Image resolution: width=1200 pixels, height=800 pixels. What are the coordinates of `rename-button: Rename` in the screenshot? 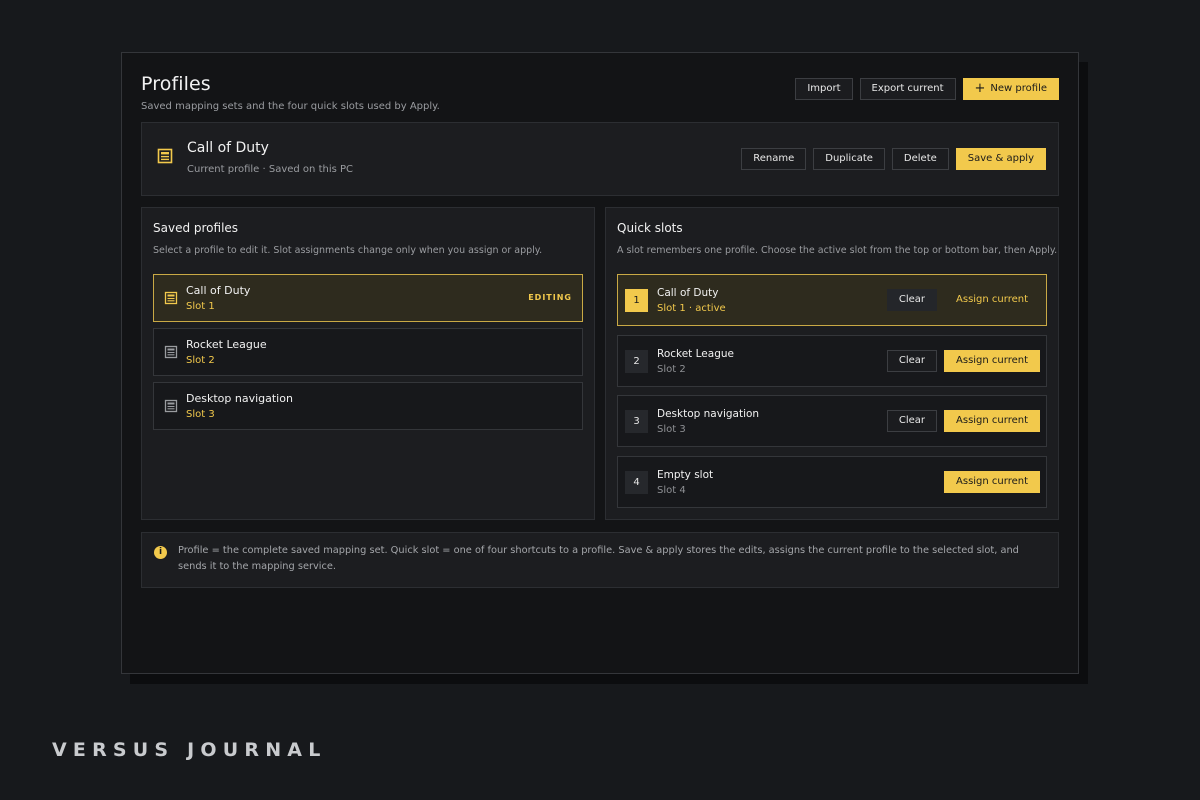 It's located at (774, 159).